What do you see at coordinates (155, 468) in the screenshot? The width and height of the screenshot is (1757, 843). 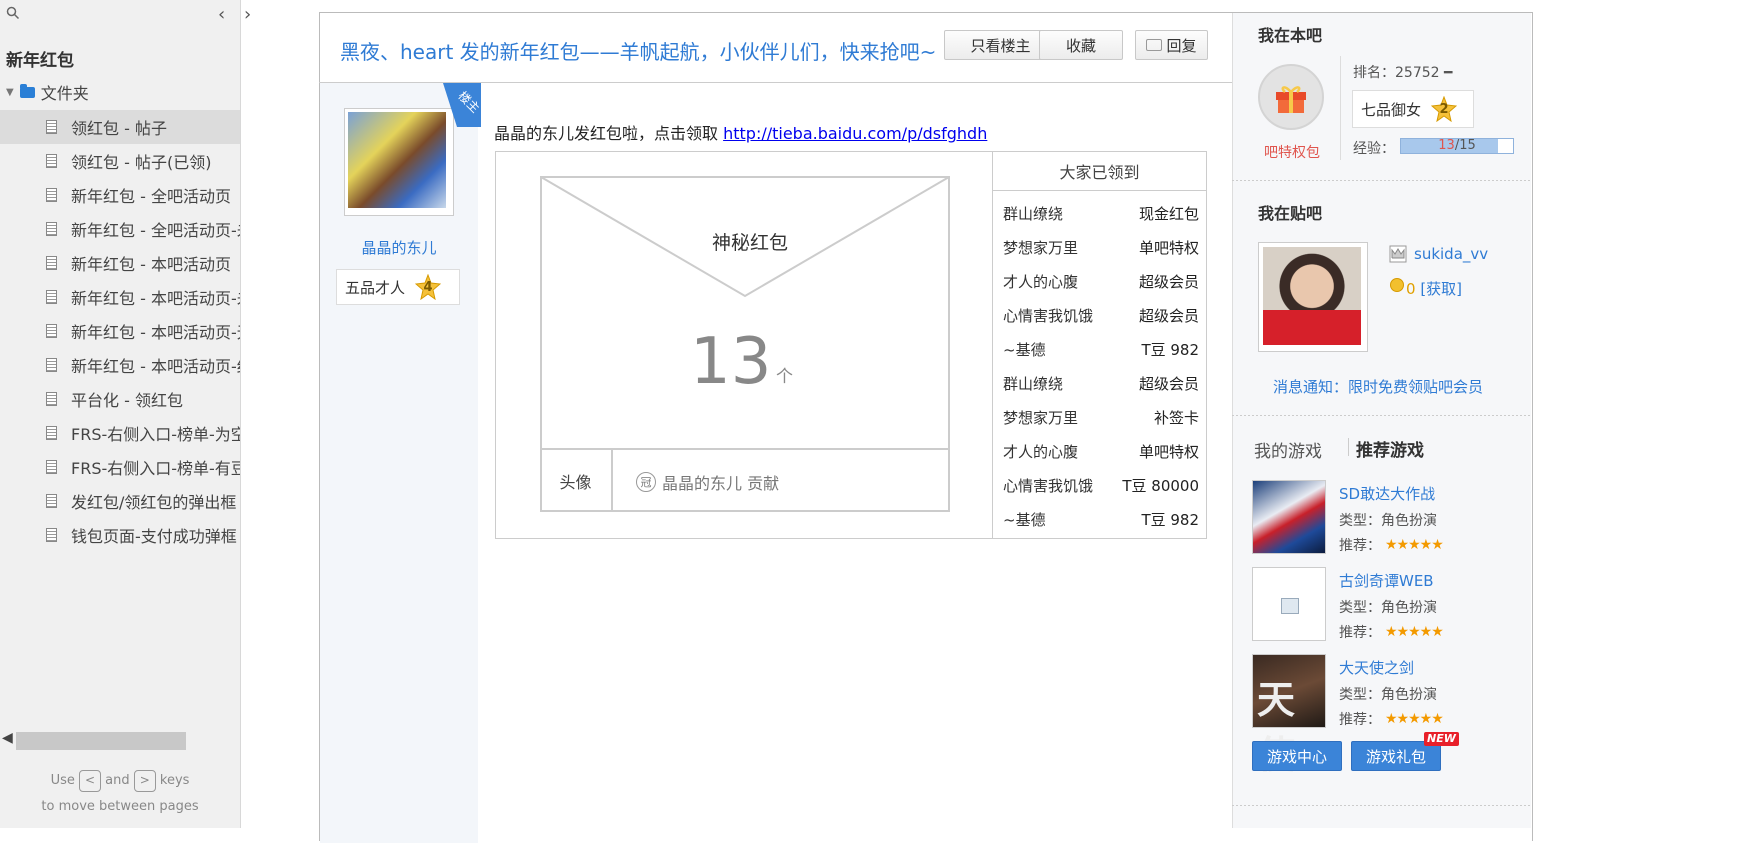 I see `page-label: FRS-右侧入口-榜单-有豆` at bounding box center [155, 468].